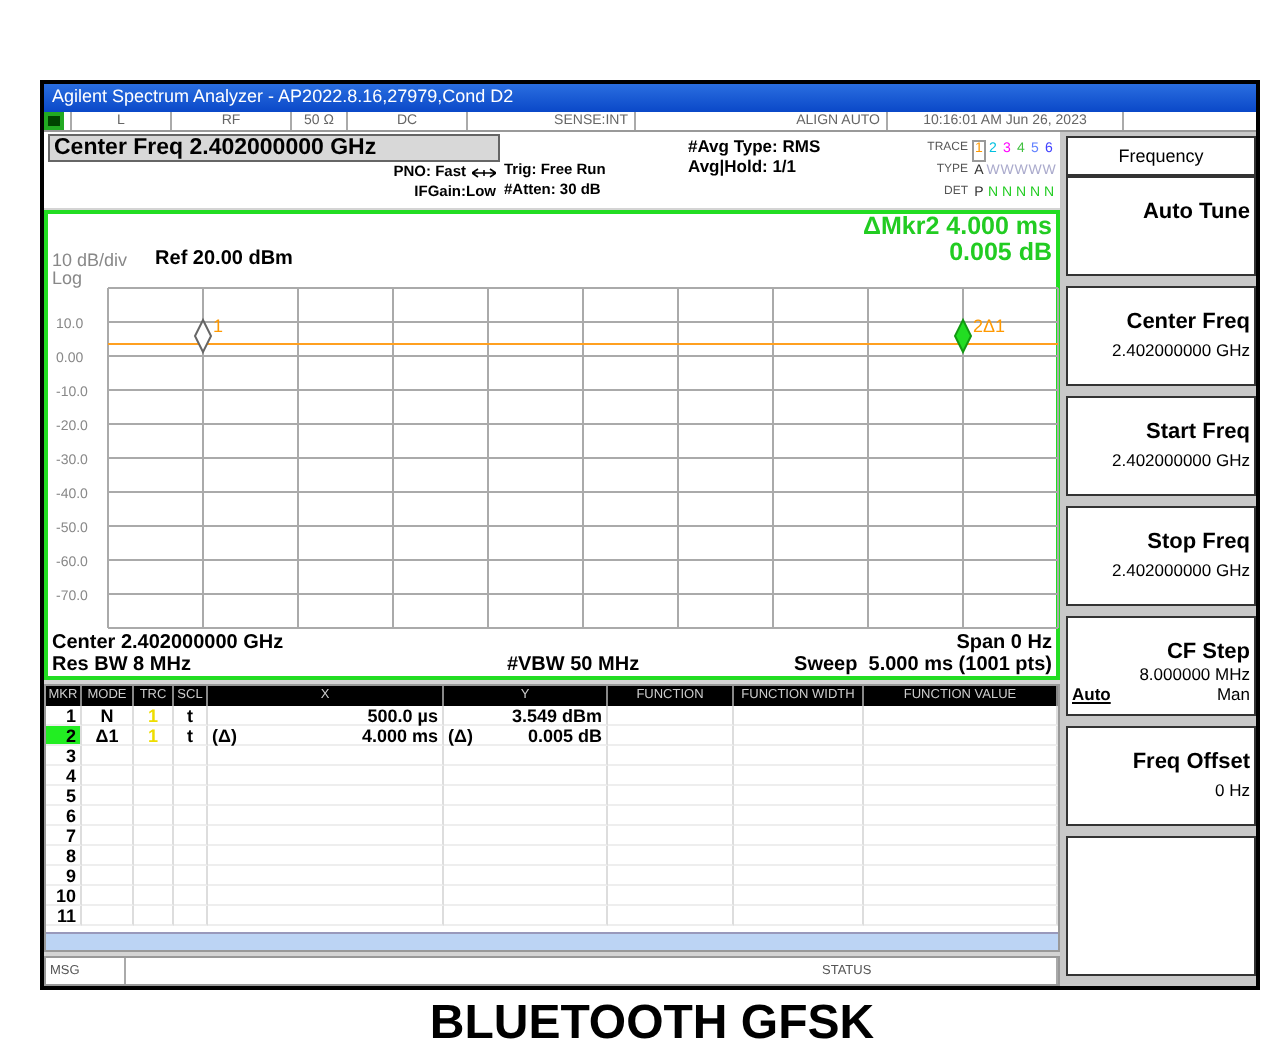 The width and height of the screenshot is (1264, 1054). Describe the element at coordinates (64, 915) in the screenshot. I see `marker-number: 11` at that location.